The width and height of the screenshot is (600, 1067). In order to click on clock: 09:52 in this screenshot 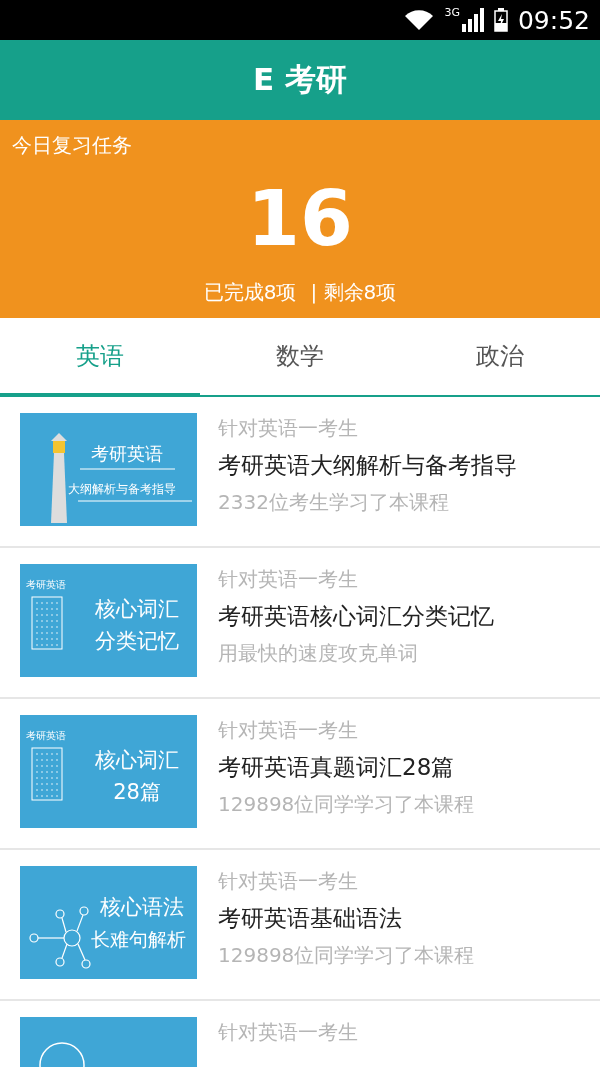, I will do `click(553, 20)`.